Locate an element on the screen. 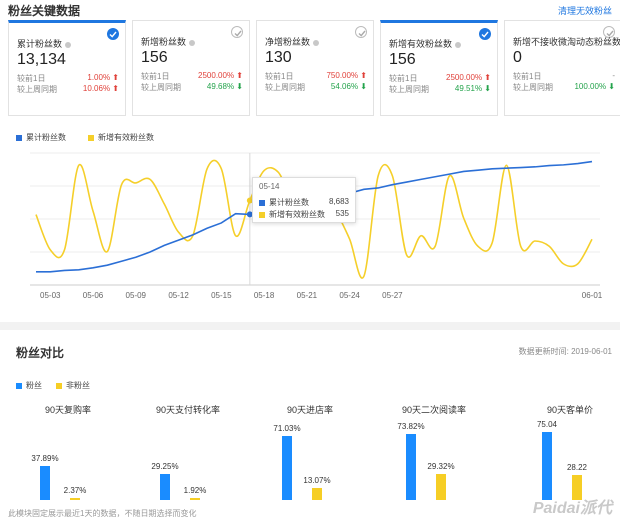  line-legend-new-valid: 新增有效粉丝数 is located at coordinates (121, 137).